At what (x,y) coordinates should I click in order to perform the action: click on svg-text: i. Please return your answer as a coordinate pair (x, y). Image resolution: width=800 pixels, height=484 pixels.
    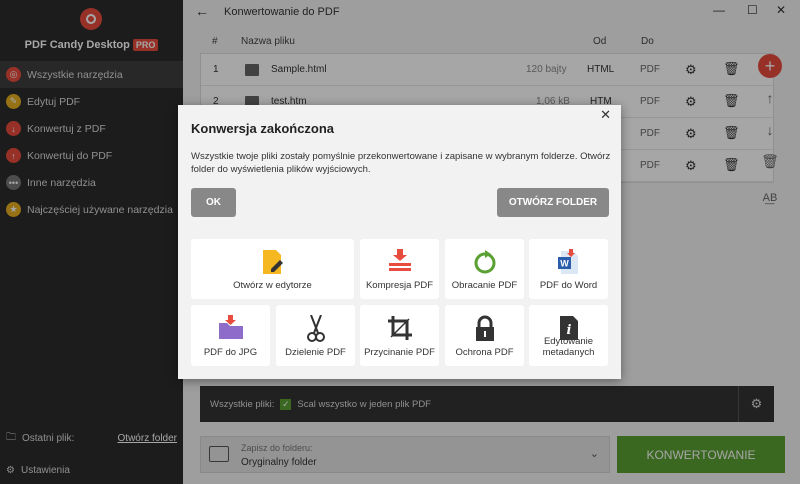
    Looking at the image, I should click on (568, 330).